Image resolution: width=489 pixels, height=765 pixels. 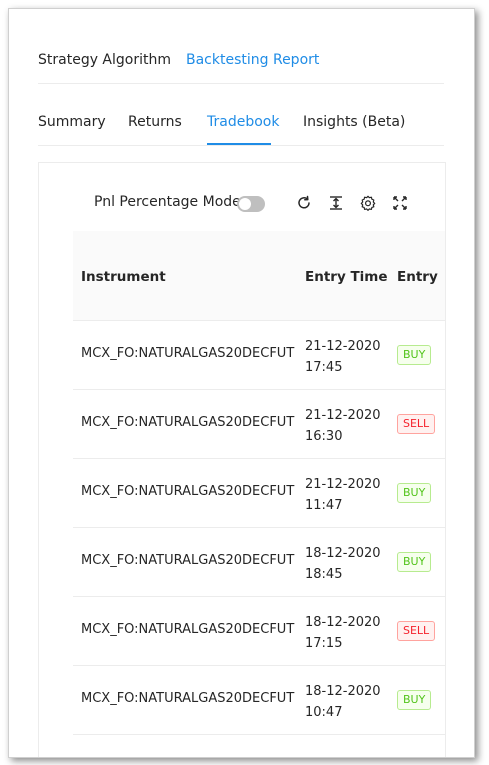 I want to click on entry-clock: 11:47, so click(x=324, y=505).